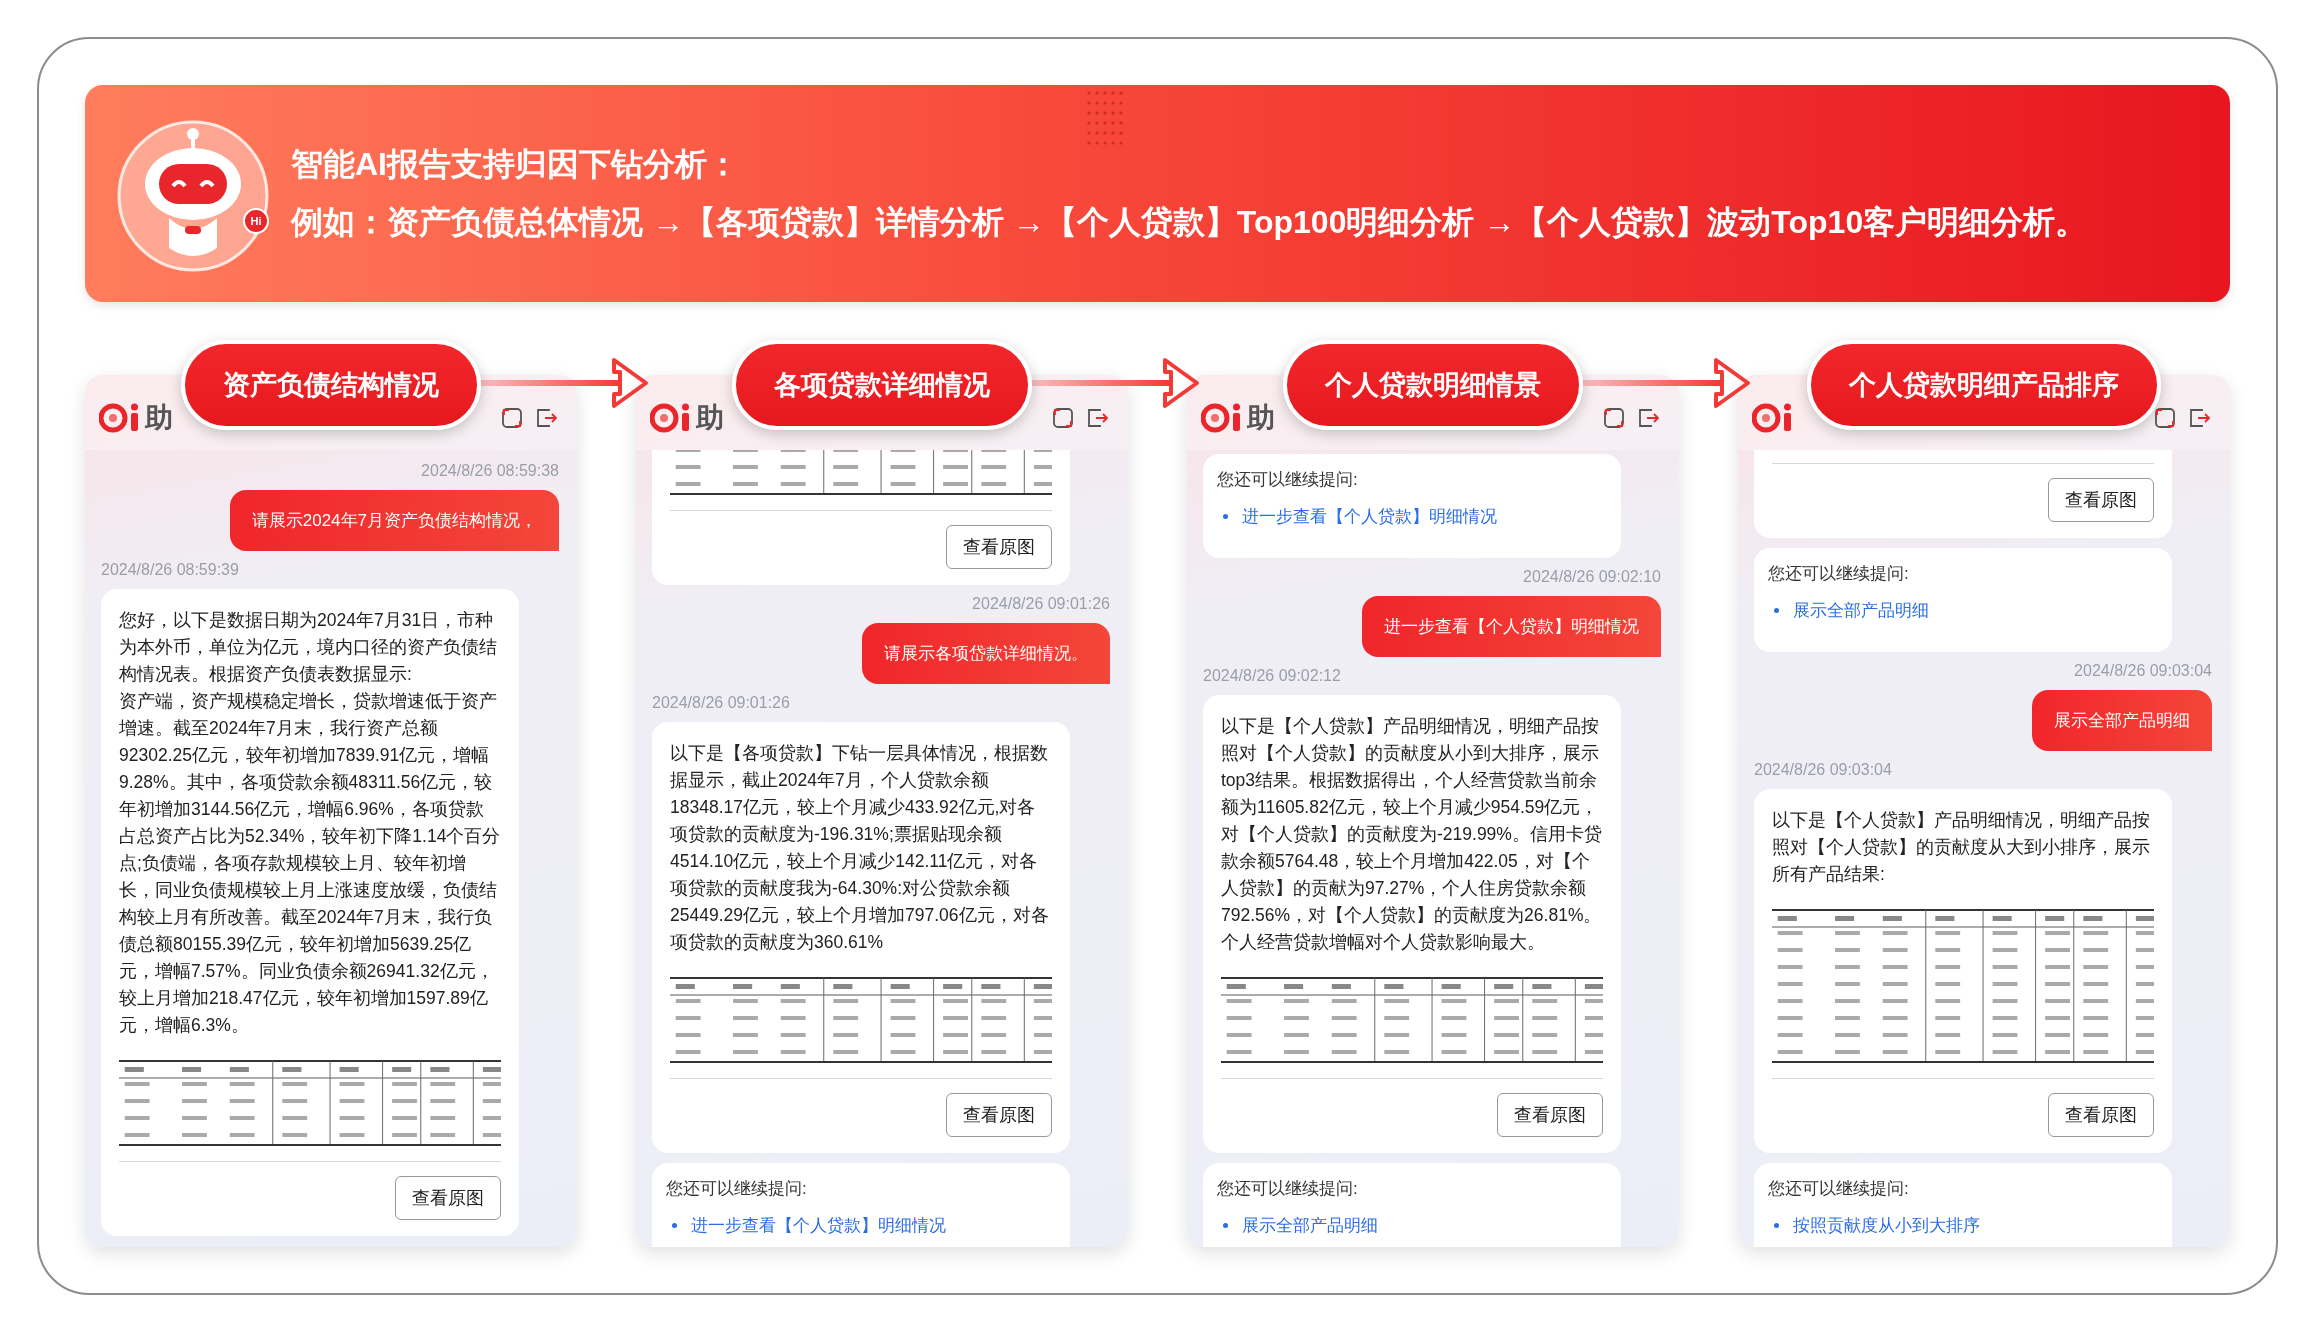  What do you see at coordinates (1886, 1225) in the screenshot?
I see `suggestion-link: 按照贡献度从小到大排序` at bounding box center [1886, 1225].